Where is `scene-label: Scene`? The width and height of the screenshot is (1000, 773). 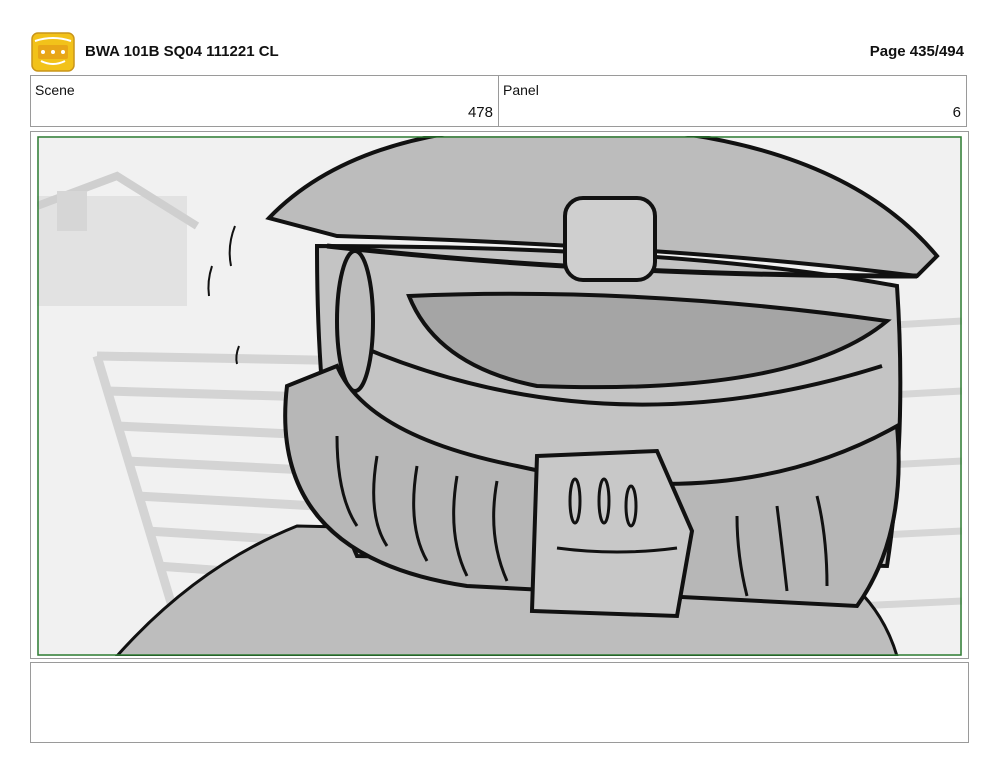 scene-label: Scene is located at coordinates (55, 90).